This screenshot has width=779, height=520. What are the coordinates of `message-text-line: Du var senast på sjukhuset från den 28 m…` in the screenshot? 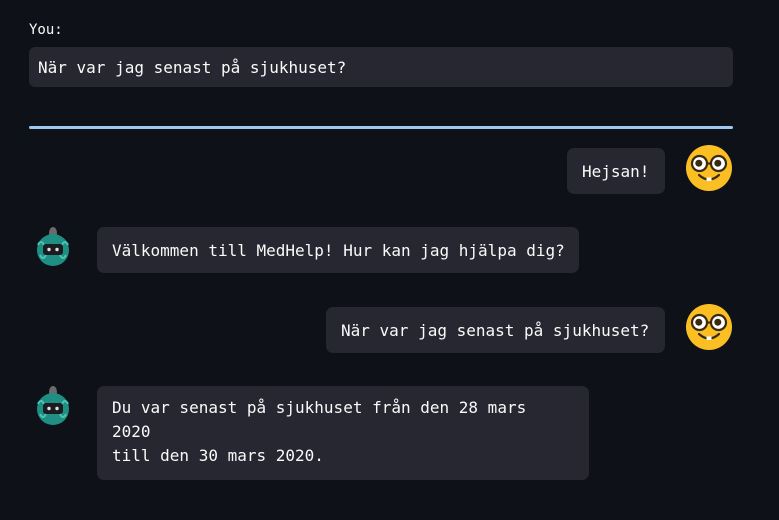 It's located at (319, 419).